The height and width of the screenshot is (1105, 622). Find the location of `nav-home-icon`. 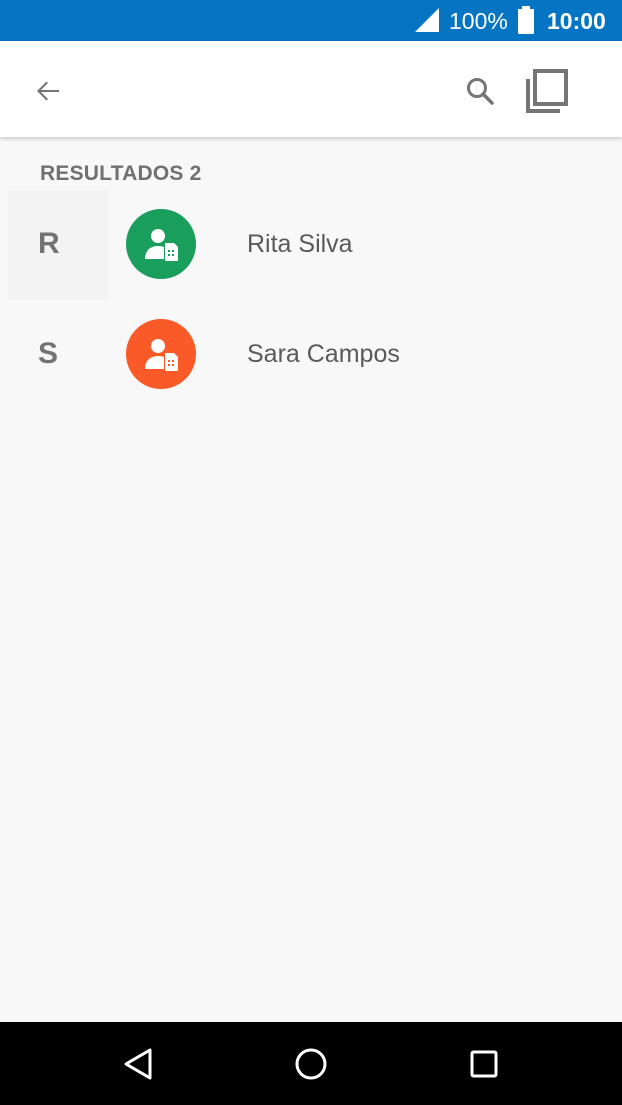

nav-home-icon is located at coordinates (311, 1064).